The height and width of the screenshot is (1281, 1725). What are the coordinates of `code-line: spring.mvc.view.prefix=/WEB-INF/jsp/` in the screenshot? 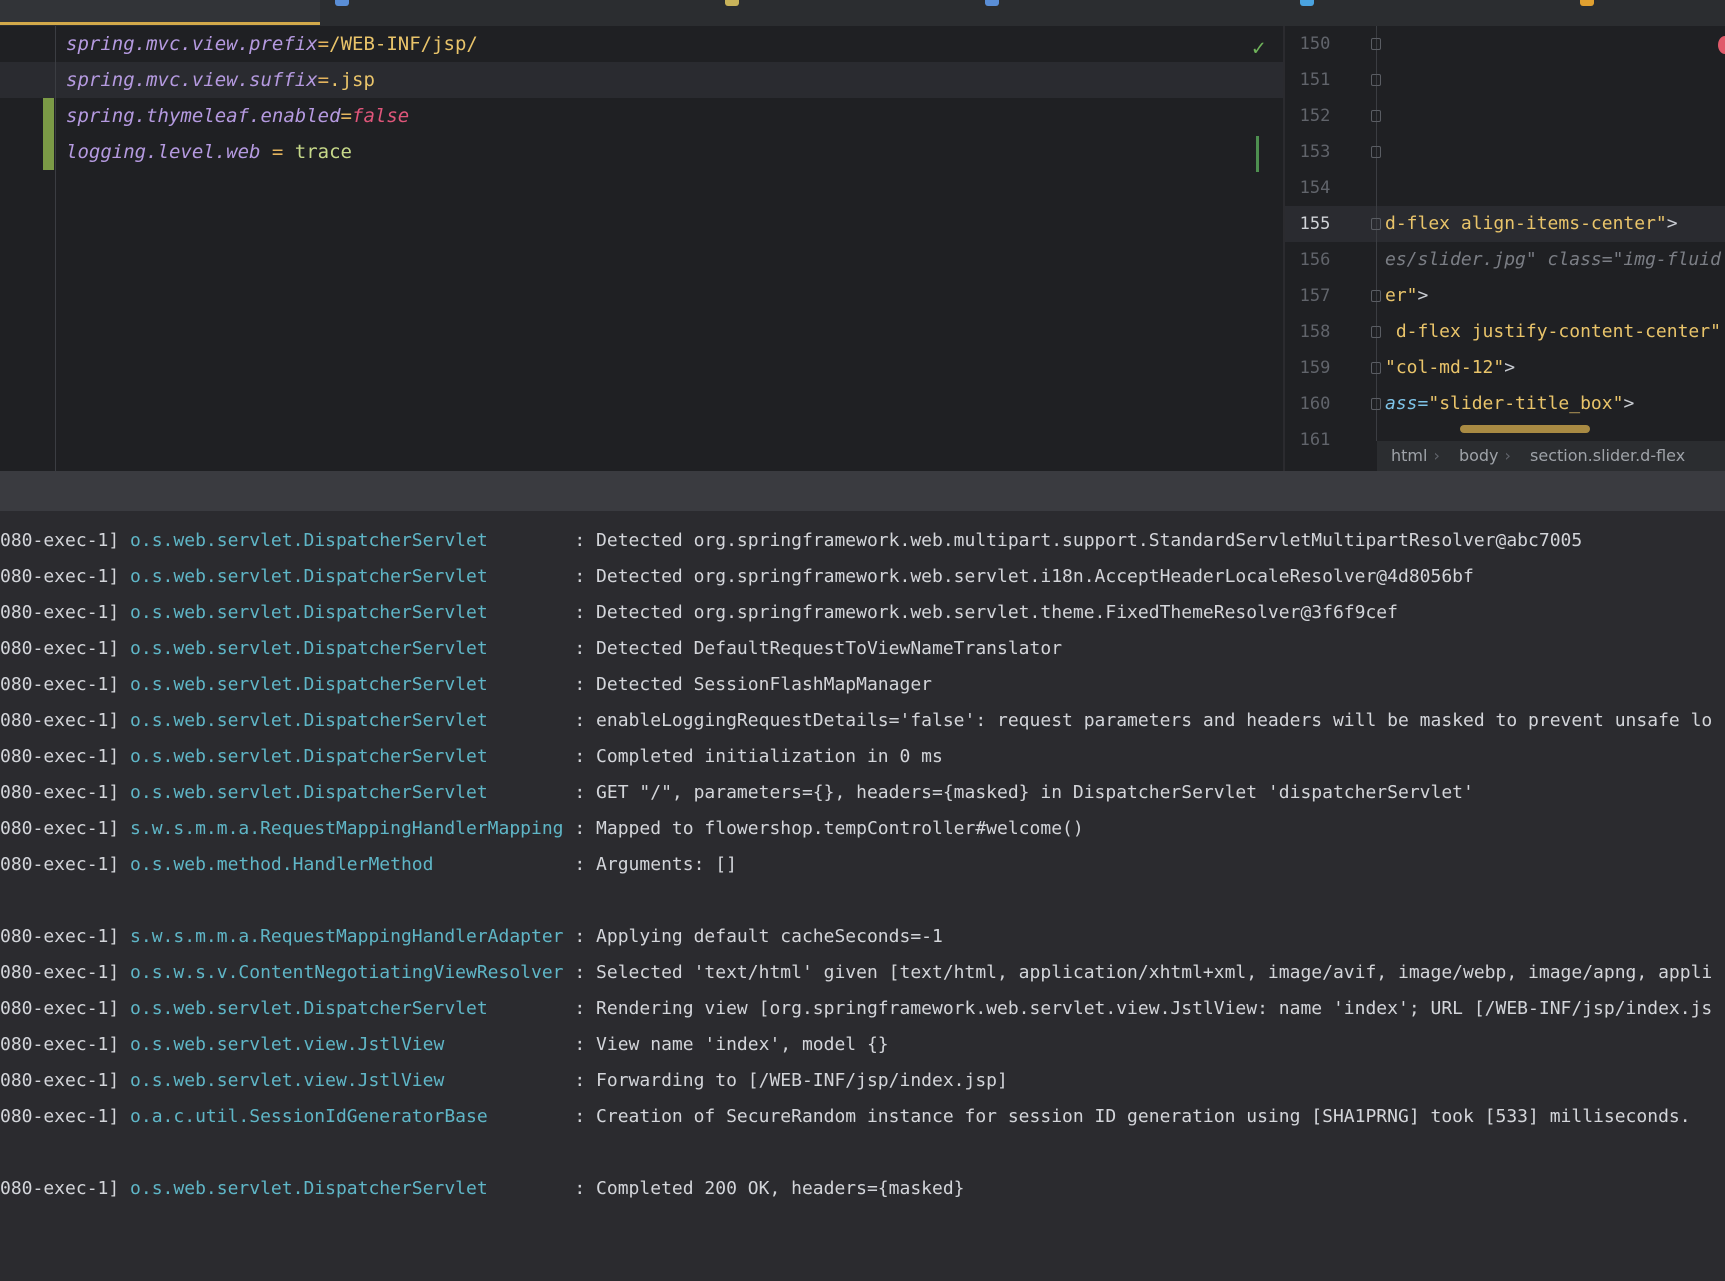 It's located at (272, 44).